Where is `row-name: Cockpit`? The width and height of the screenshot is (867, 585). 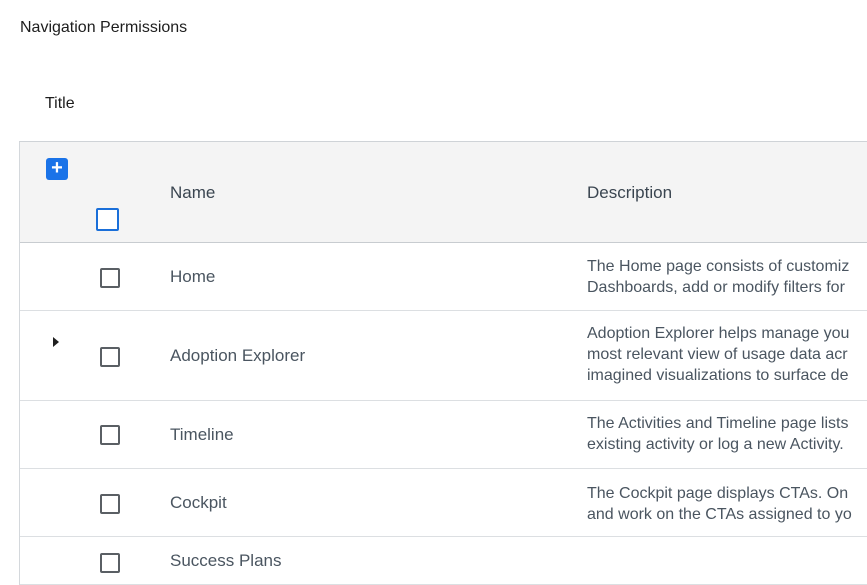
row-name: Cockpit is located at coordinates (198, 502).